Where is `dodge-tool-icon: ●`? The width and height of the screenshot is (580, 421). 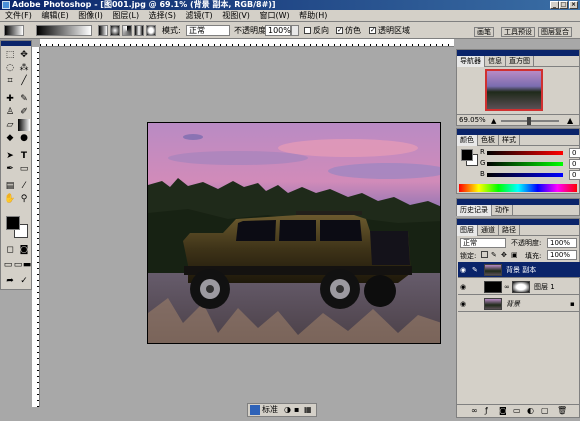
dodge-tool-icon: ● is located at coordinates (24, 138).